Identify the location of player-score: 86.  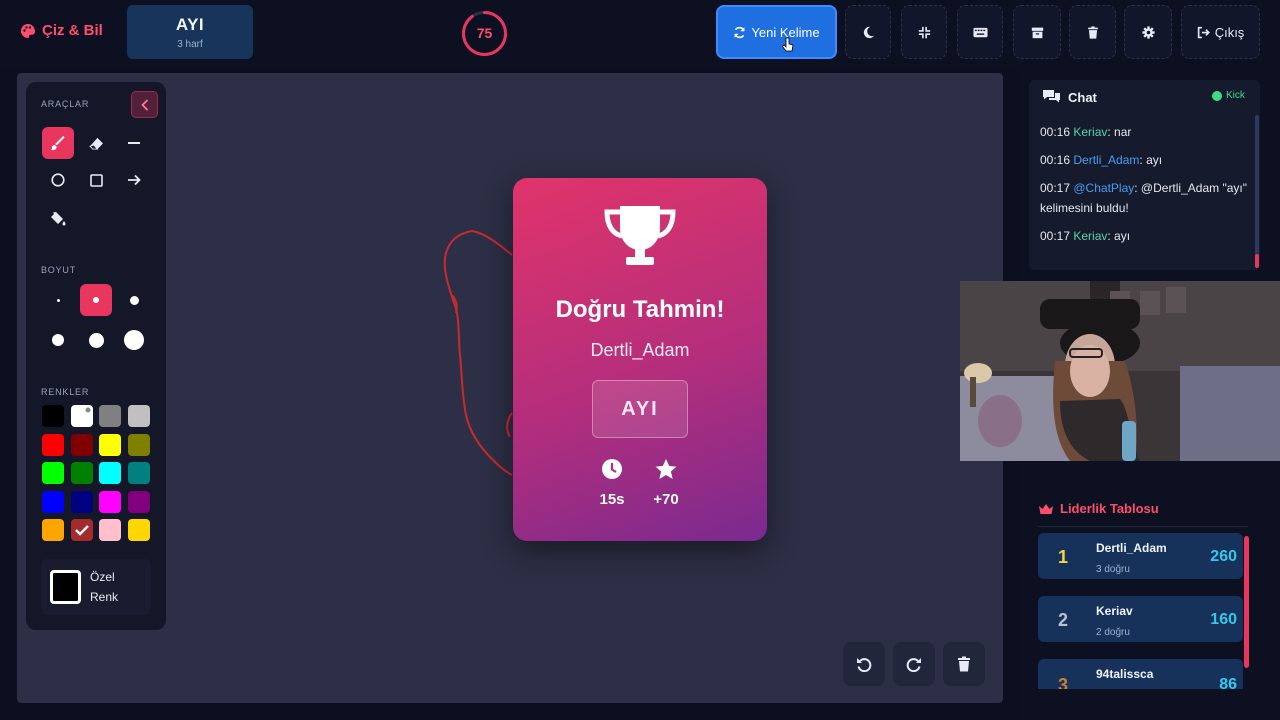
(1228, 682).